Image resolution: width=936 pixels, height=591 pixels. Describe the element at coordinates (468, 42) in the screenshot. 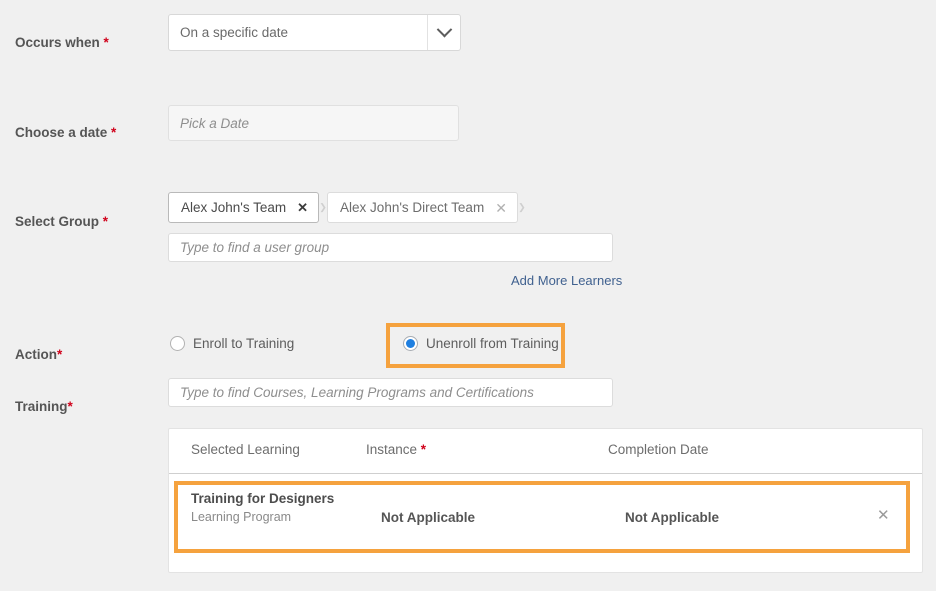

I see `field-row-occurs-when: Occurs when * On a specific date` at that location.